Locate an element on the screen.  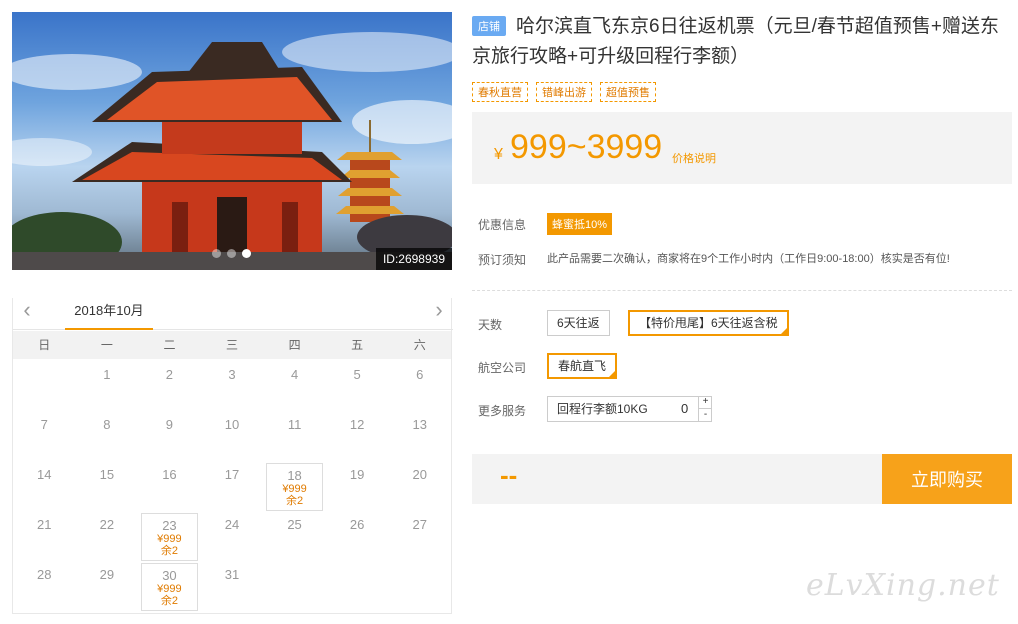
days-option-special: 【特价甩尾】6天往返含税 is located at coordinates (708, 323).